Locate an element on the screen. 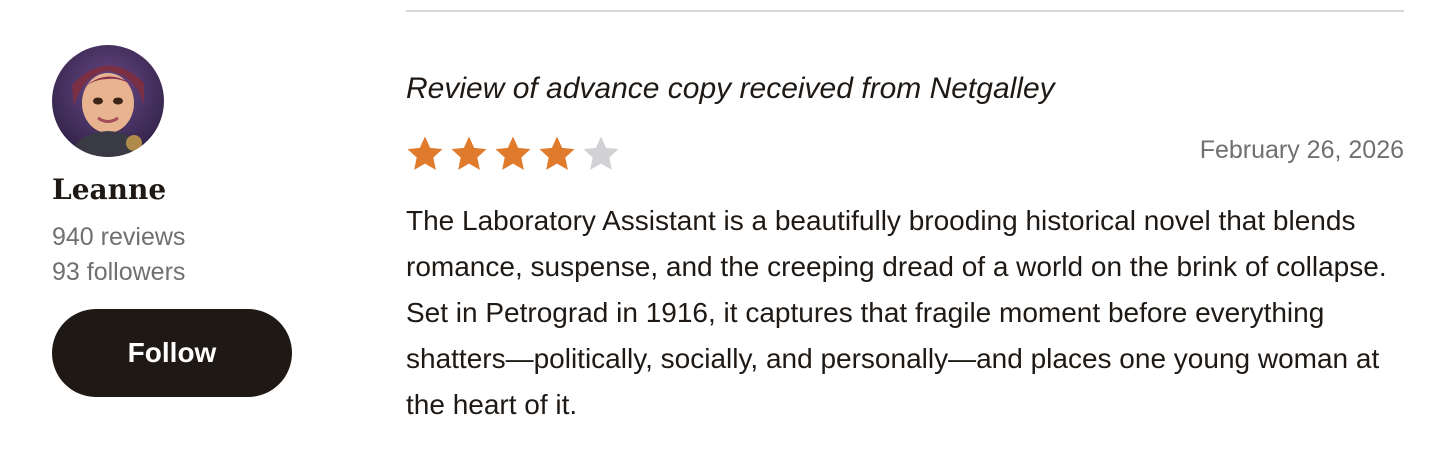  review-date: February 26, 2026 is located at coordinates (1302, 150).